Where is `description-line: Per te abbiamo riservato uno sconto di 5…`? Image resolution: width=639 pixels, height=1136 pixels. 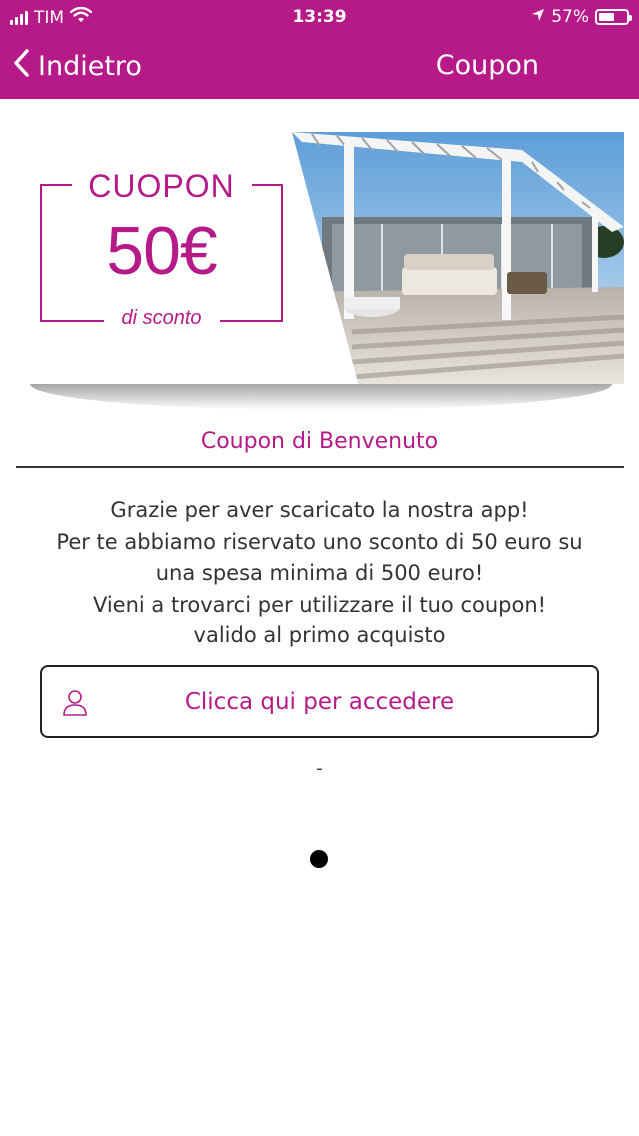 description-line: Per te abbiamo riservato uno sconto di 5… is located at coordinates (319, 541).